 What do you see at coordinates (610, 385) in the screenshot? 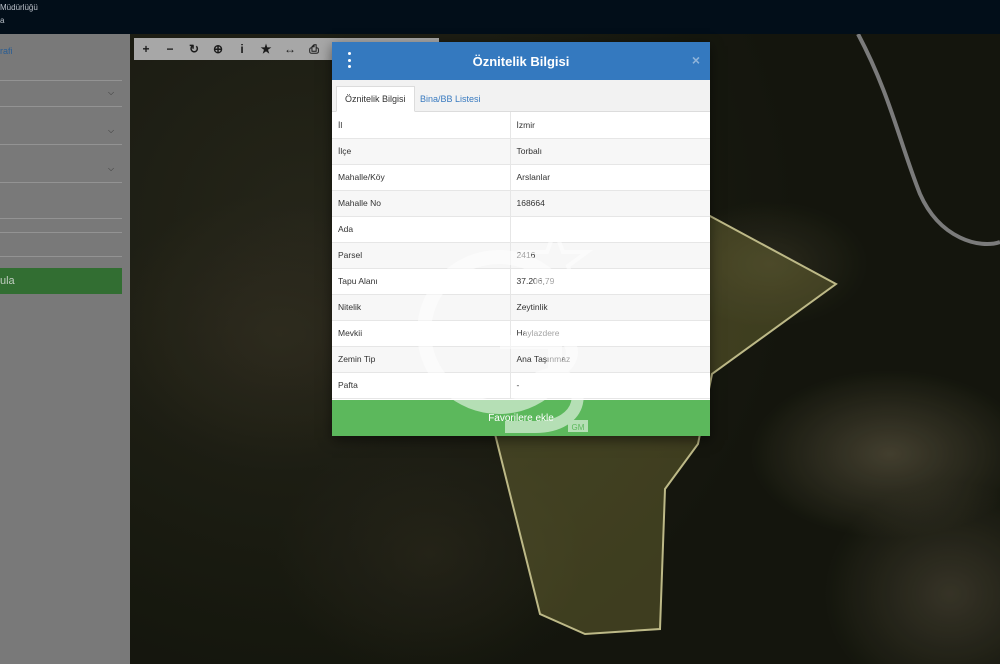
I see `attribute-value: -` at bounding box center [610, 385].